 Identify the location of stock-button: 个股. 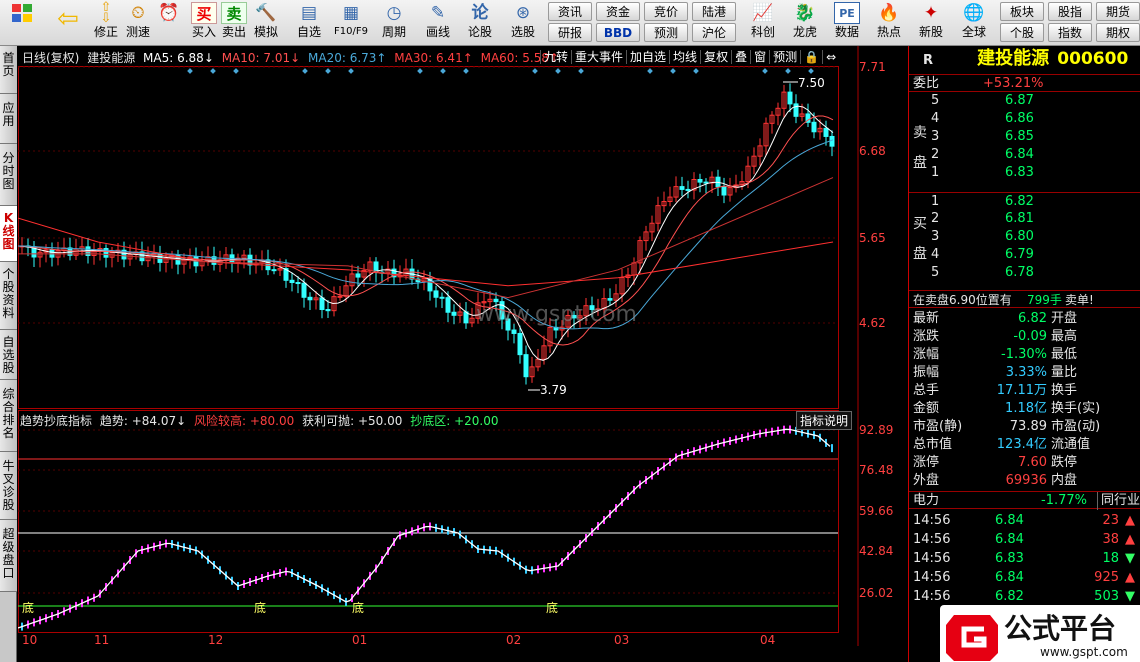
(1022, 32).